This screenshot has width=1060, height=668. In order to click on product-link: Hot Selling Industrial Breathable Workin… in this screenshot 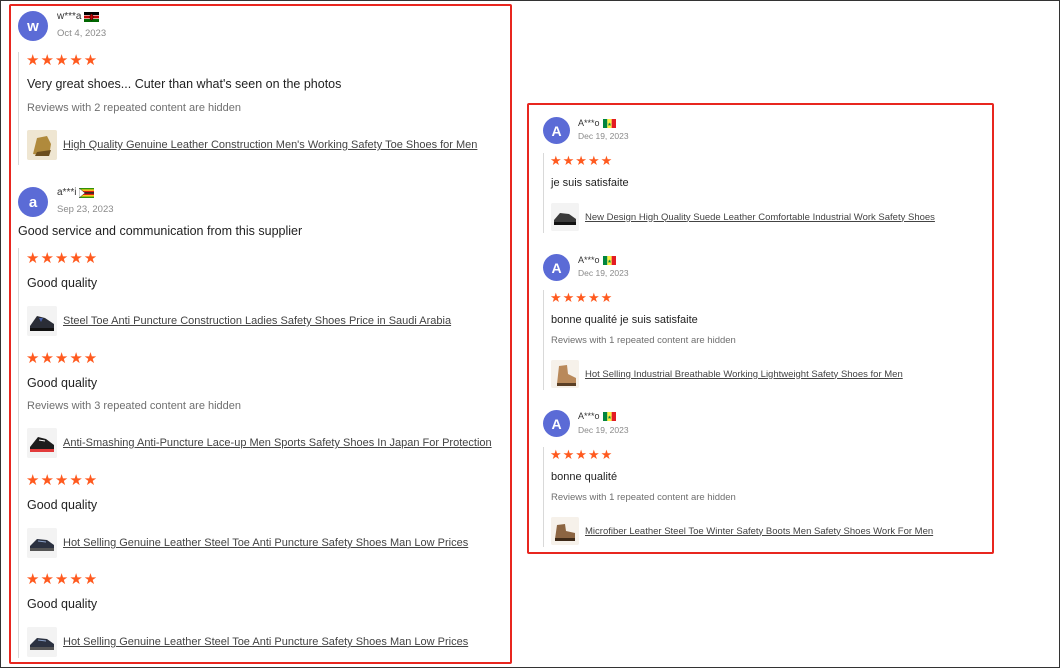, I will do `click(744, 374)`.